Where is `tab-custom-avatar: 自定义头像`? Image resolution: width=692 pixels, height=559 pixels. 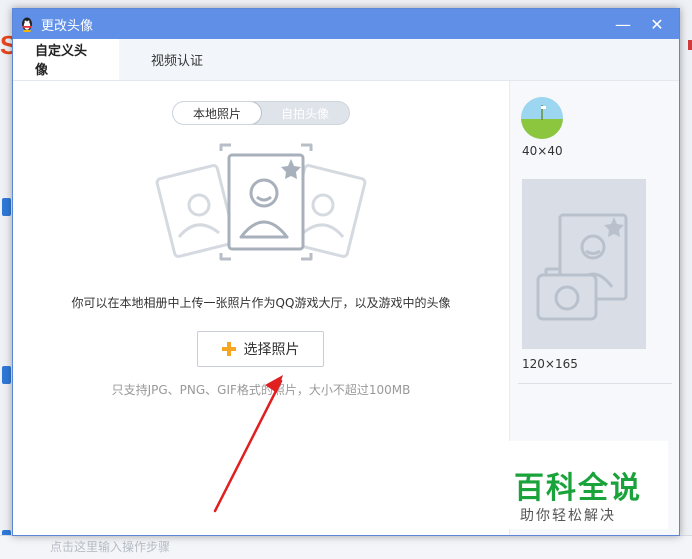 tab-custom-avatar: 自定义头像 is located at coordinates (66, 59).